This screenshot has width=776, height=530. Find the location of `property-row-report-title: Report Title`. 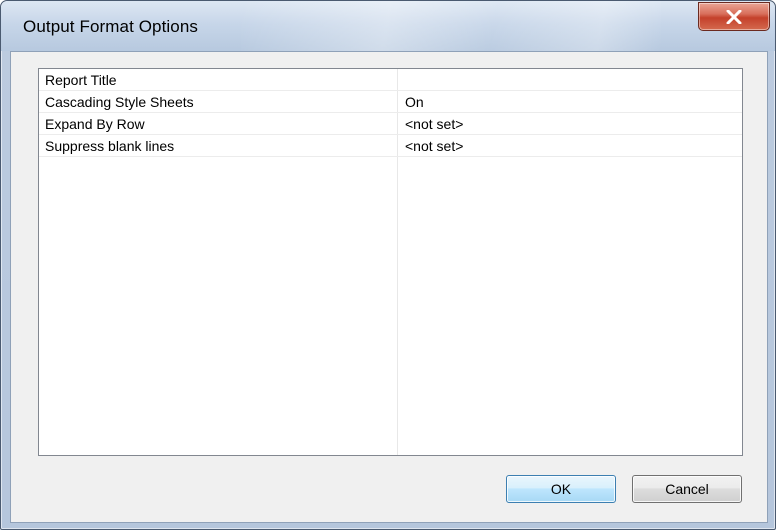

property-row-report-title: Report Title is located at coordinates (390, 80).